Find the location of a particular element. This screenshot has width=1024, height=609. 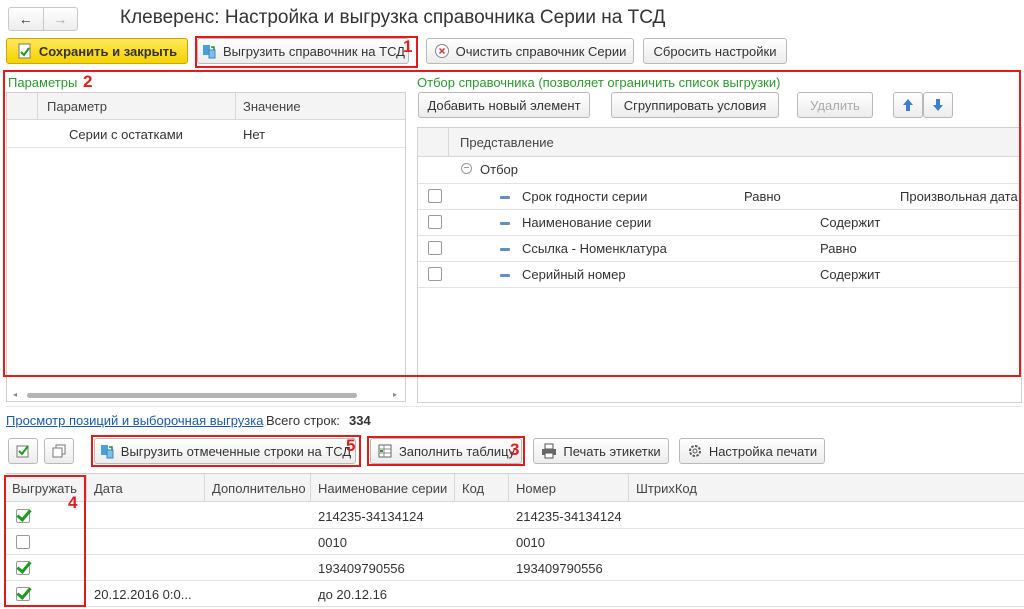

section-divider is located at coordinates (514, 406).